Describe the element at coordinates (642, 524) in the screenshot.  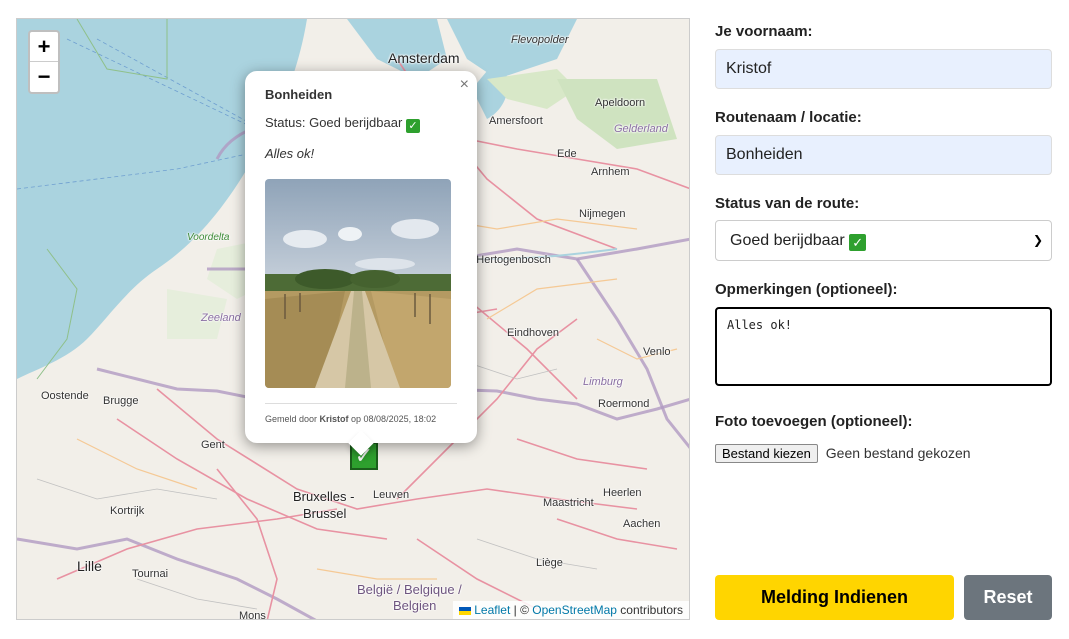
I see `city-label-aachen: Aachen` at that location.